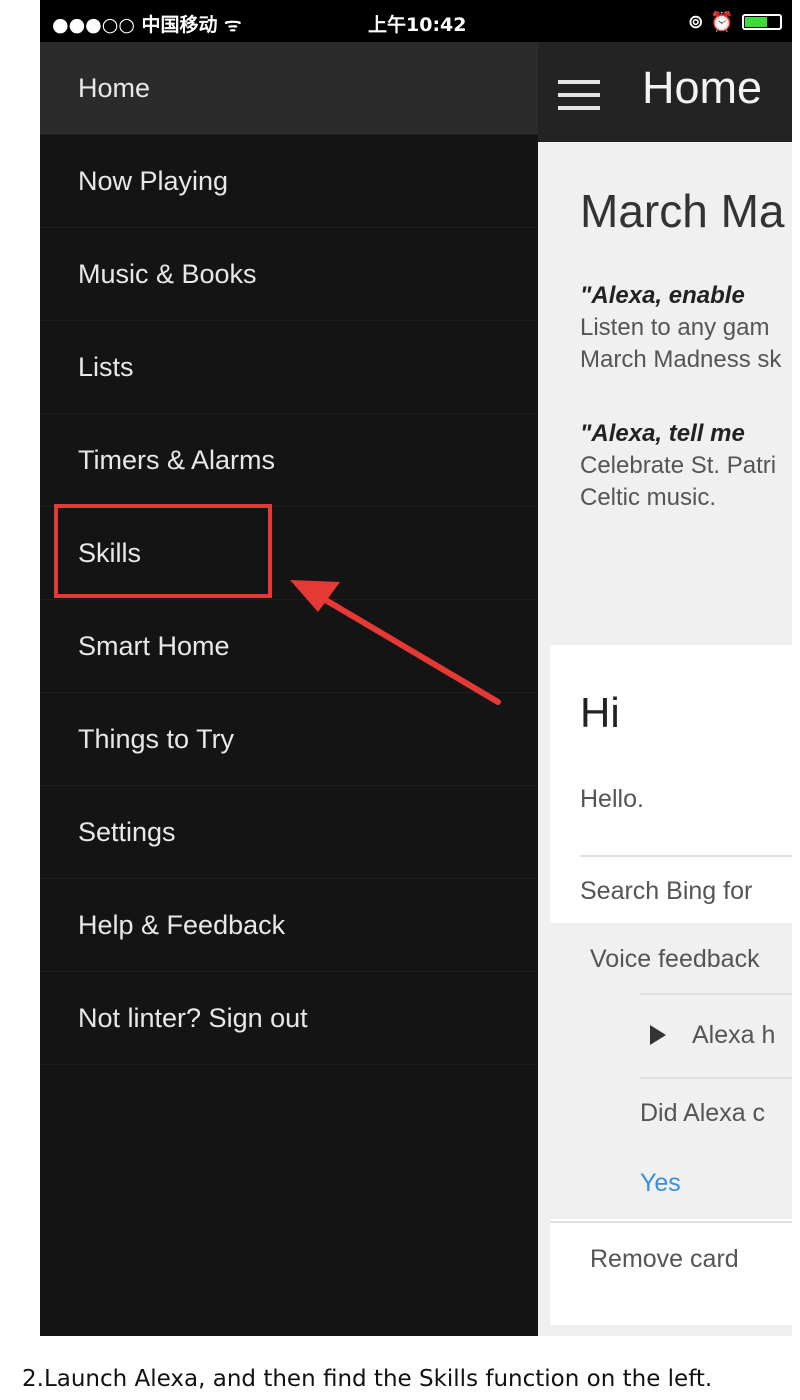  I want to click on card-description-line: Celebrate St. Patri, so click(678, 465).